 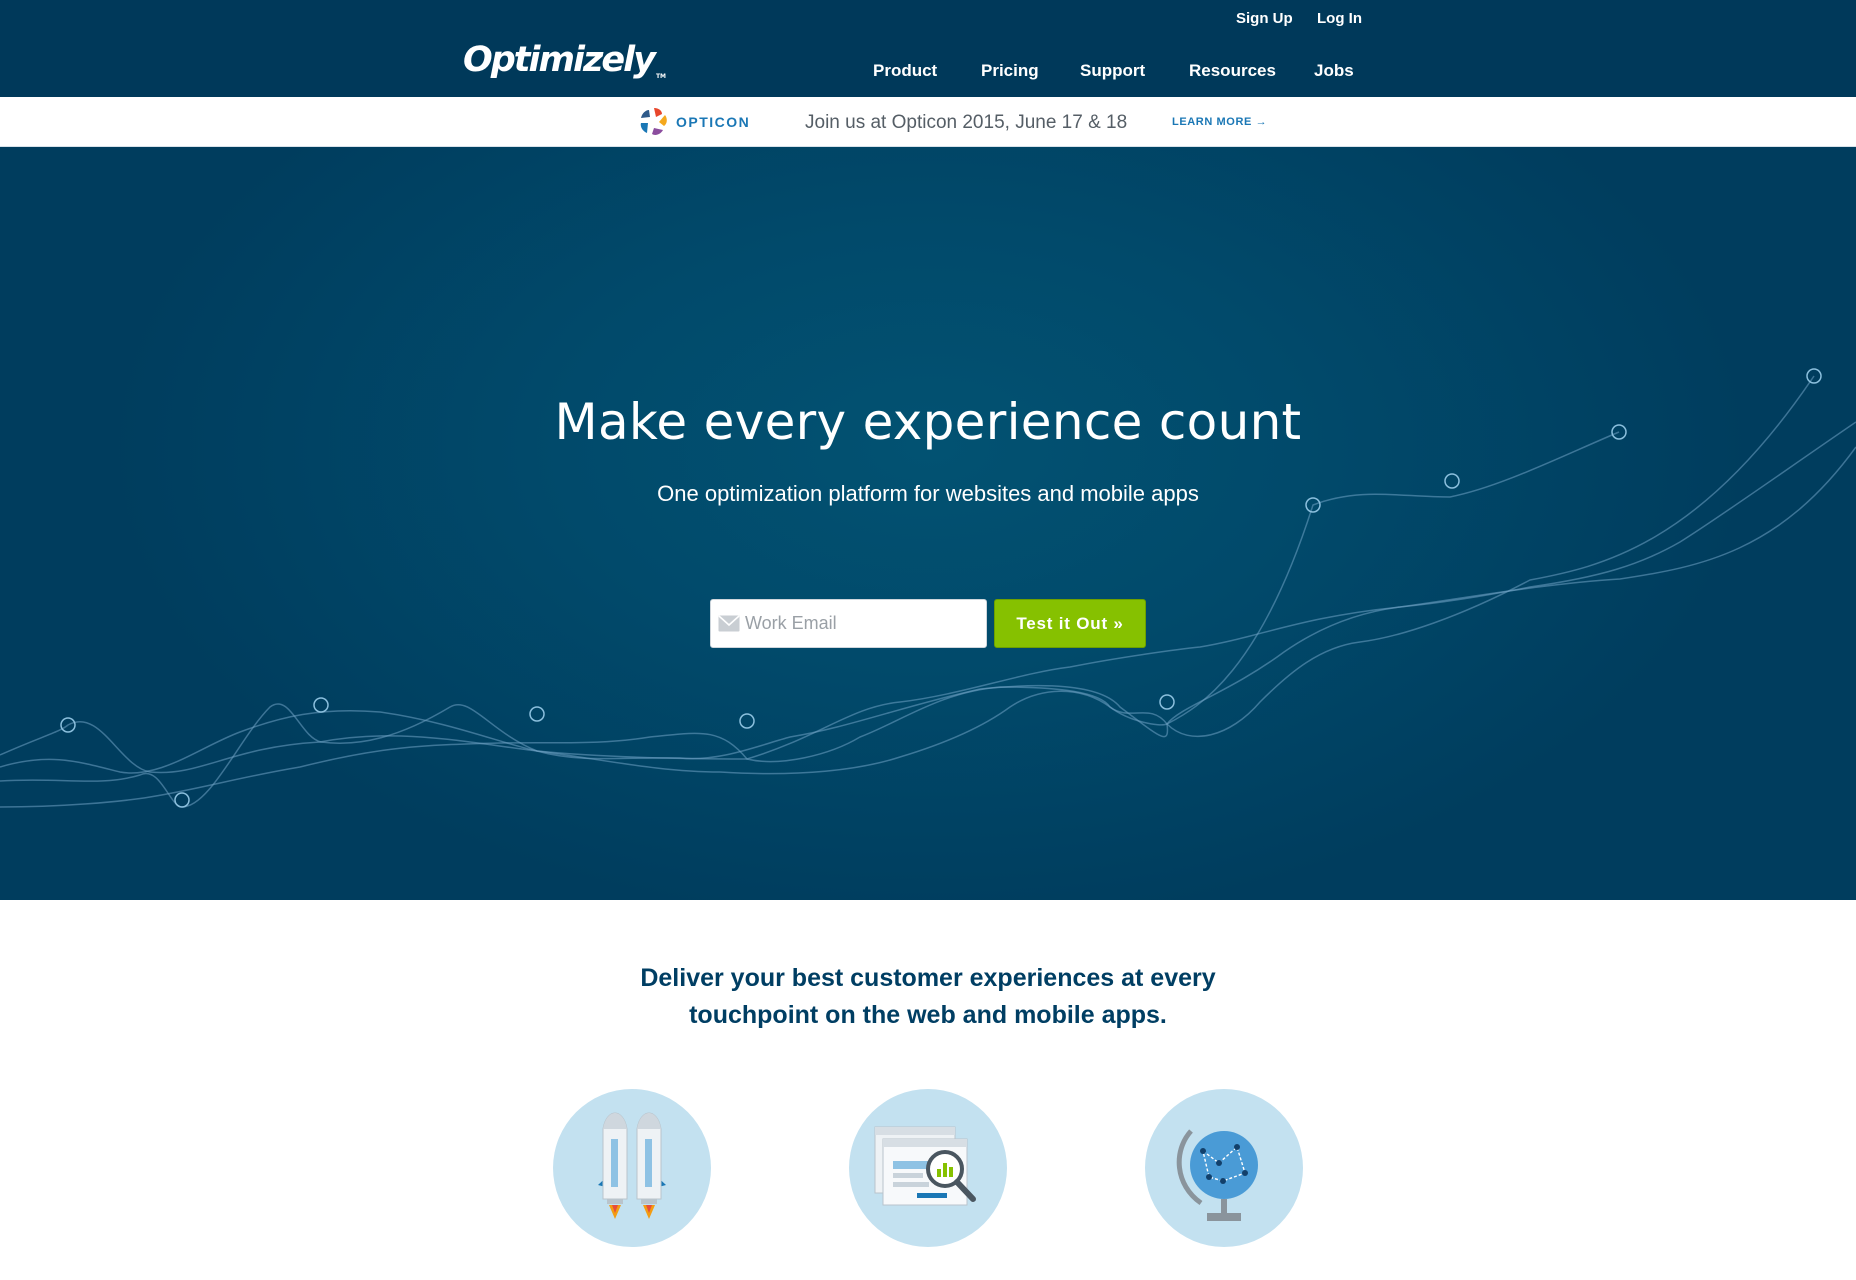 What do you see at coordinates (1217, 1175) in the screenshot?
I see `globe-icon` at bounding box center [1217, 1175].